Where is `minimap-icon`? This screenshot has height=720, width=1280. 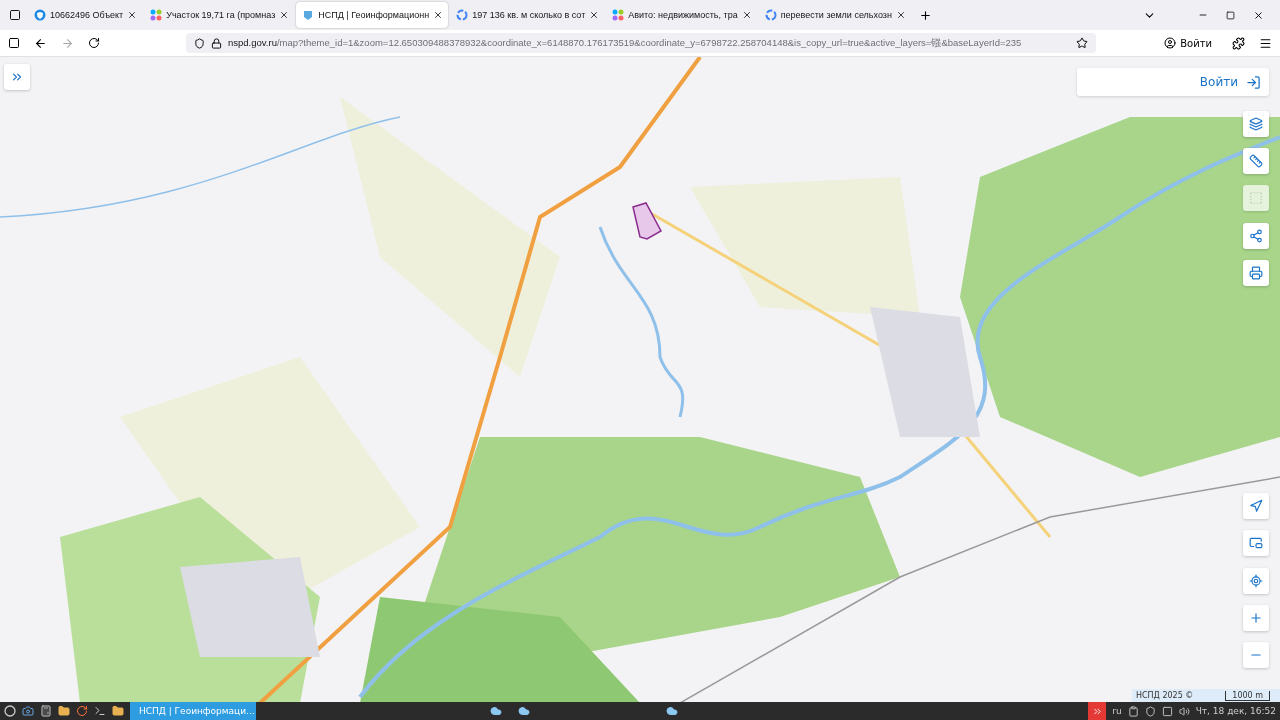
minimap-icon is located at coordinates (1256, 543).